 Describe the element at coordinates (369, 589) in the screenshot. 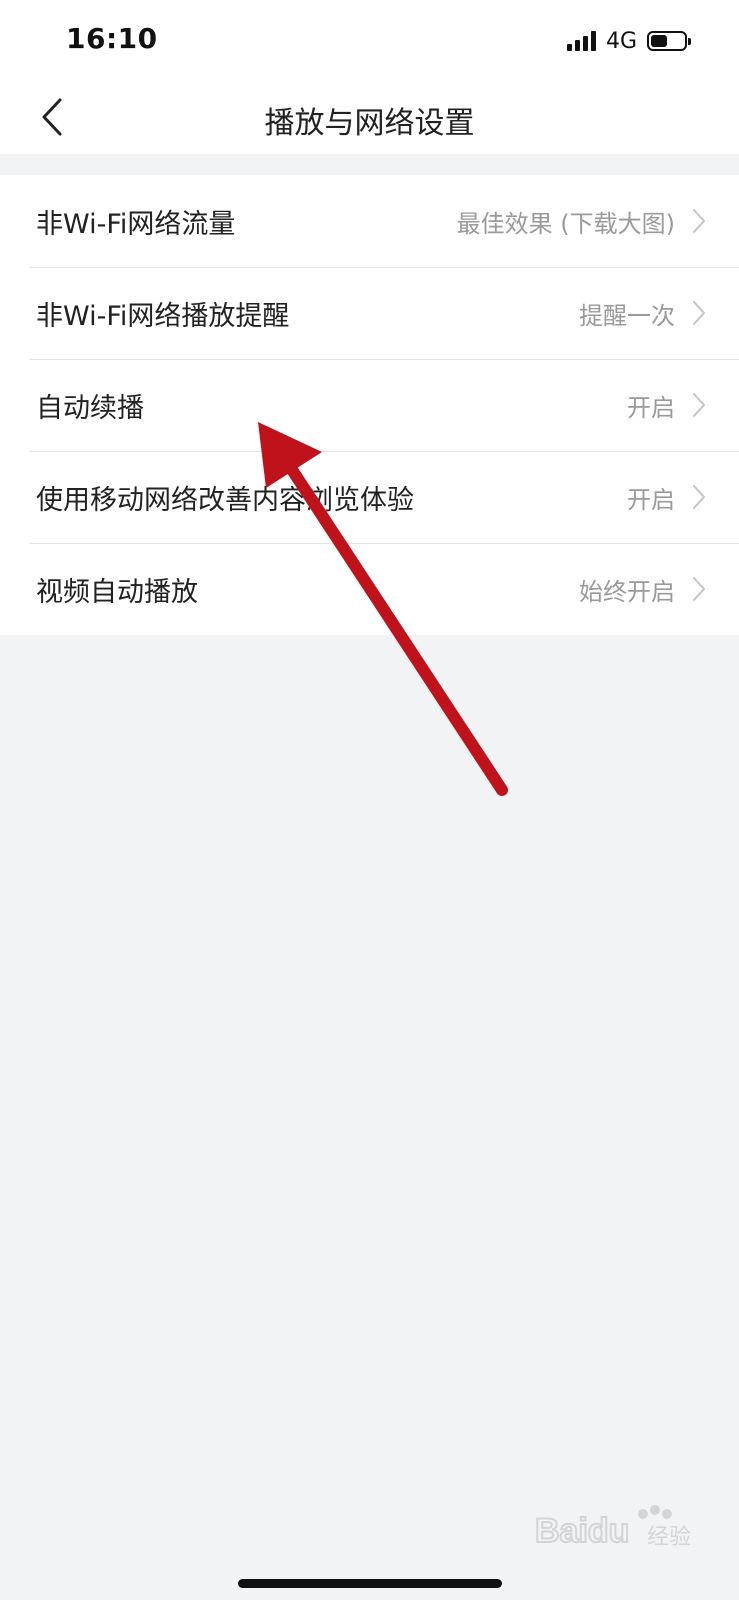

I see `setting-video-autoplay: 视频自动播放 始终开启` at that location.